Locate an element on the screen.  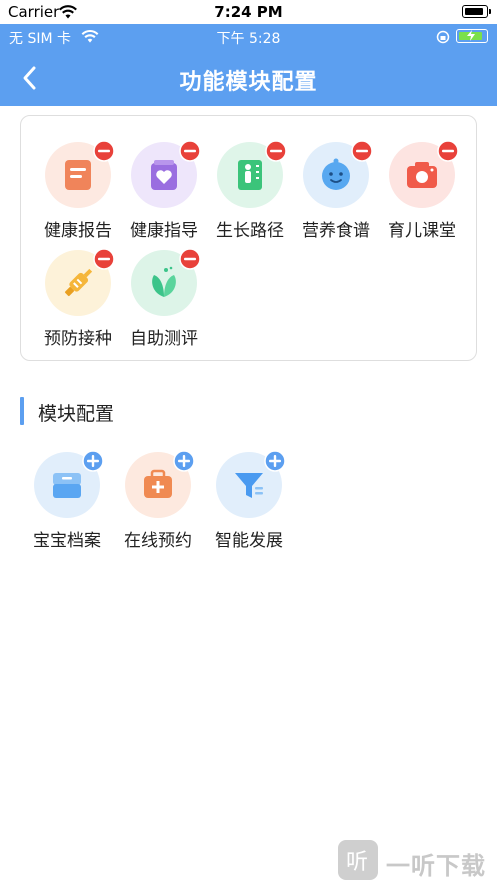
section-title: 模块配置 is located at coordinates (76, 414).